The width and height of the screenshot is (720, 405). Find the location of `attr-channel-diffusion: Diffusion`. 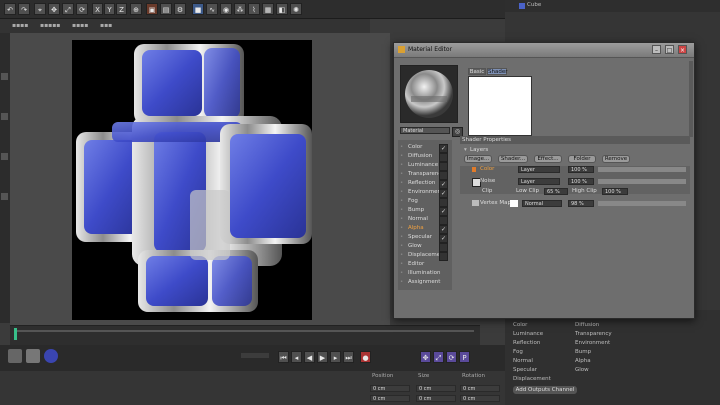

attr-channel-diffusion: Diffusion is located at coordinates (587, 325).